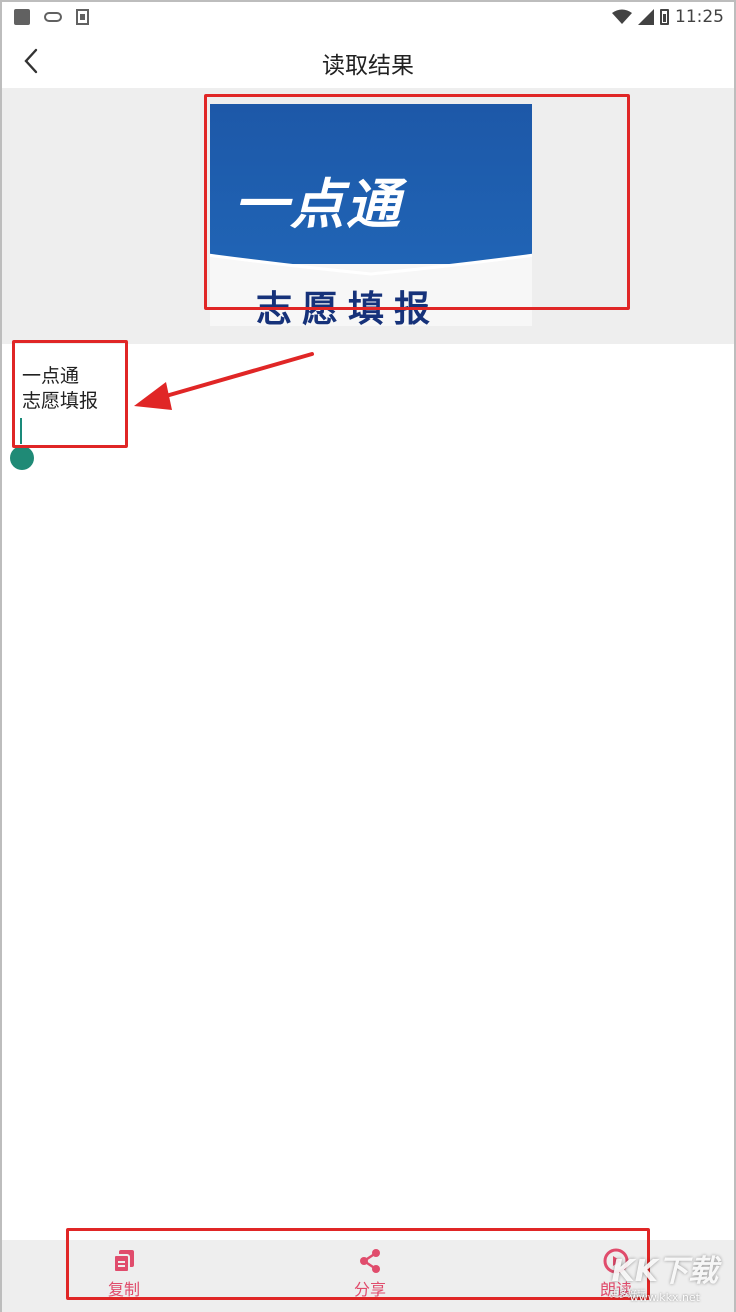  I want to click on watermark-url: www.kkx.net, so click(664, 1297).